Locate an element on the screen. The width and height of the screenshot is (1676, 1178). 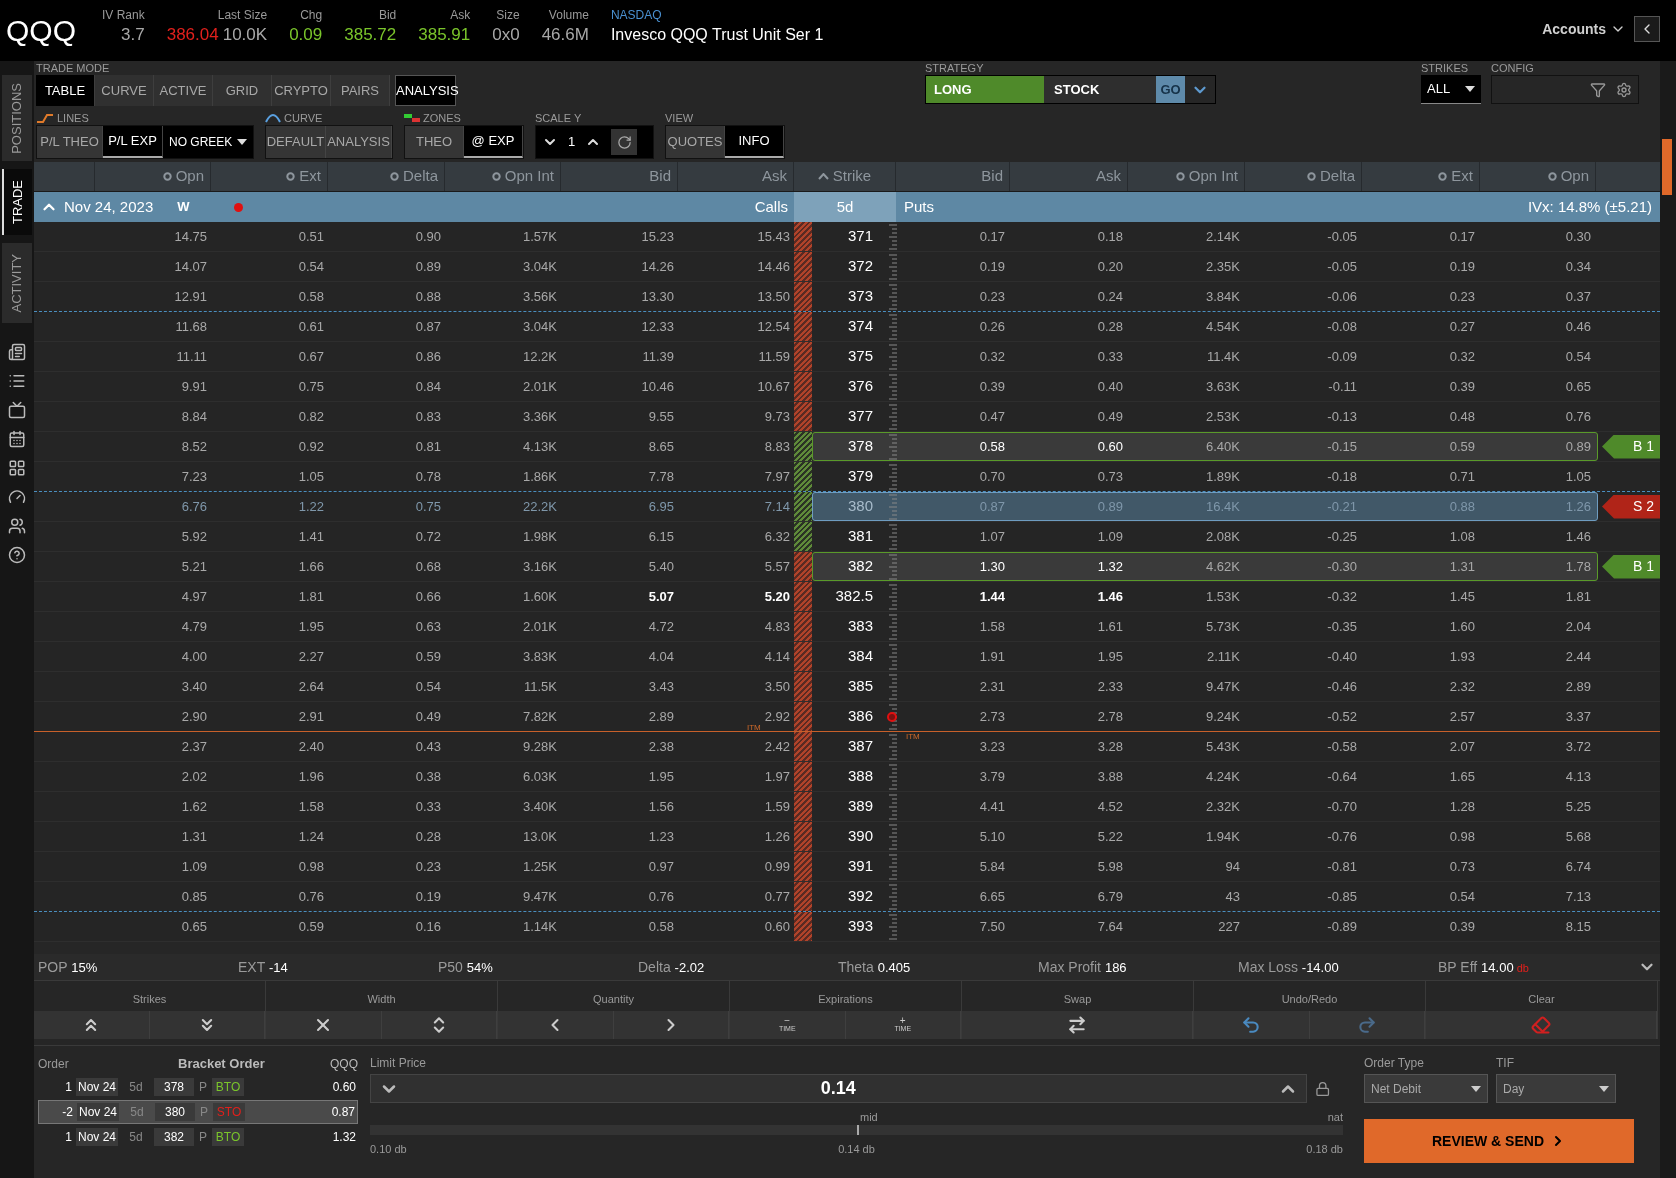
document-icon is located at coordinates (17, 352).